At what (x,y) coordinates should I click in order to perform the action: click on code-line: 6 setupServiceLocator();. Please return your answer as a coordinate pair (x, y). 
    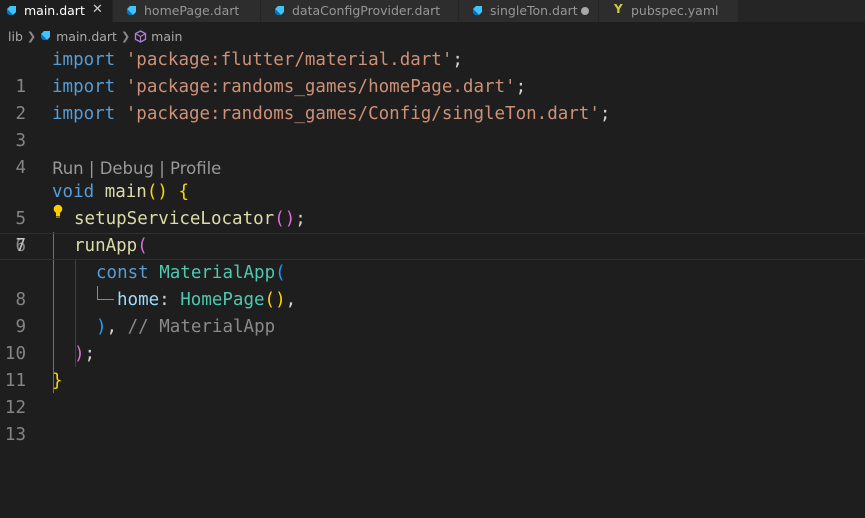
    Looking at the image, I should click on (432, 231).